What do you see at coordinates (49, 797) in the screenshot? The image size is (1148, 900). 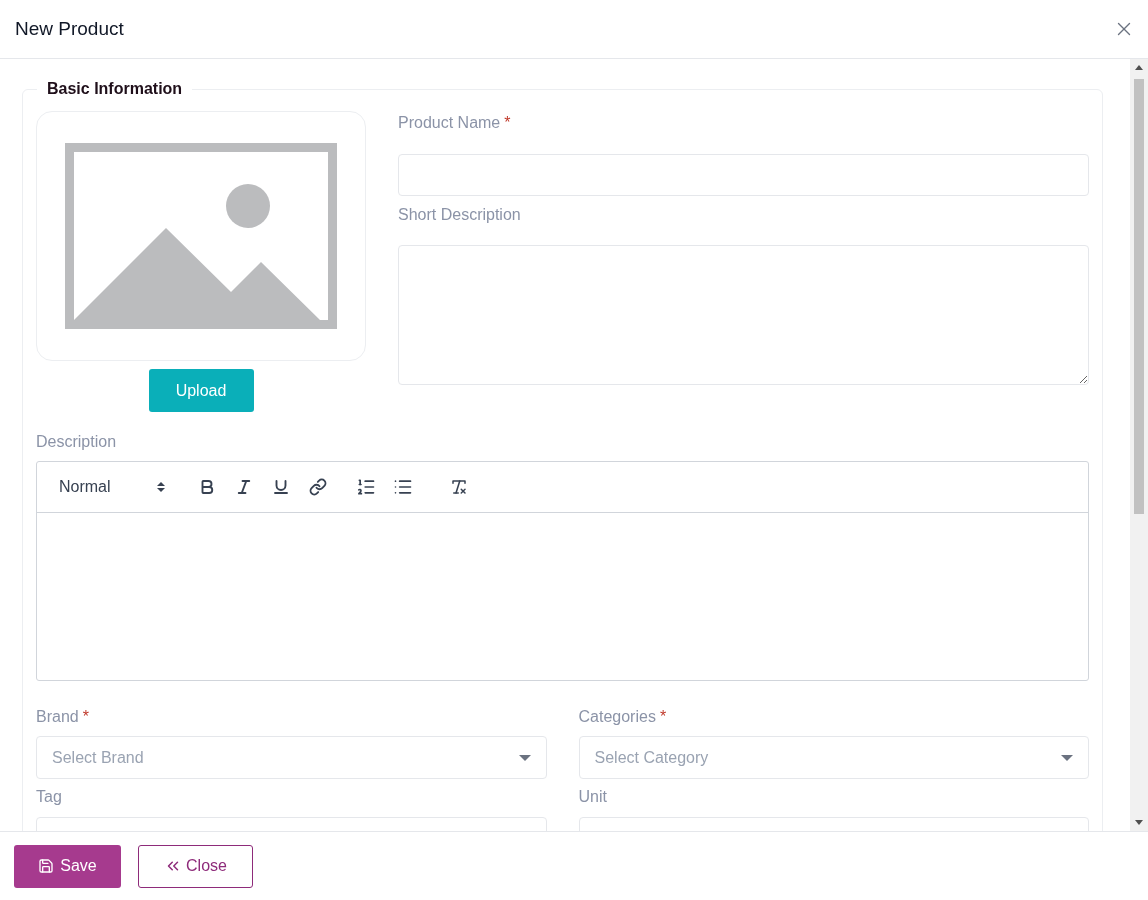 I see `field-label: Tag` at bounding box center [49, 797].